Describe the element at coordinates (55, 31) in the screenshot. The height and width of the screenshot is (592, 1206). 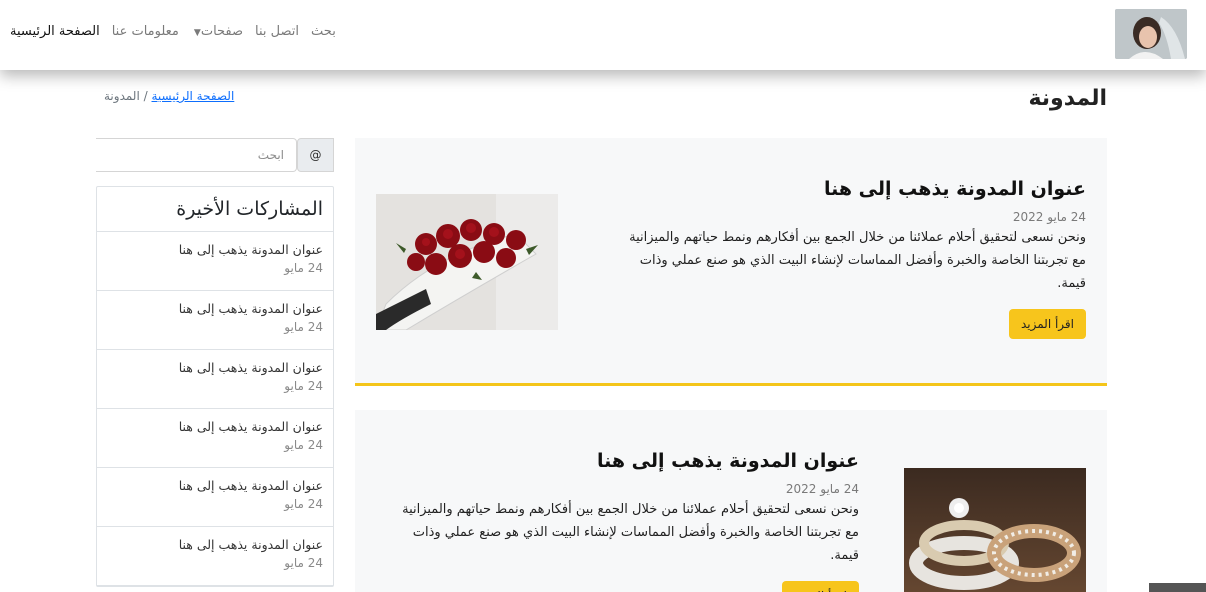
I see `nav-home: الصفحة الرئيسية` at that location.